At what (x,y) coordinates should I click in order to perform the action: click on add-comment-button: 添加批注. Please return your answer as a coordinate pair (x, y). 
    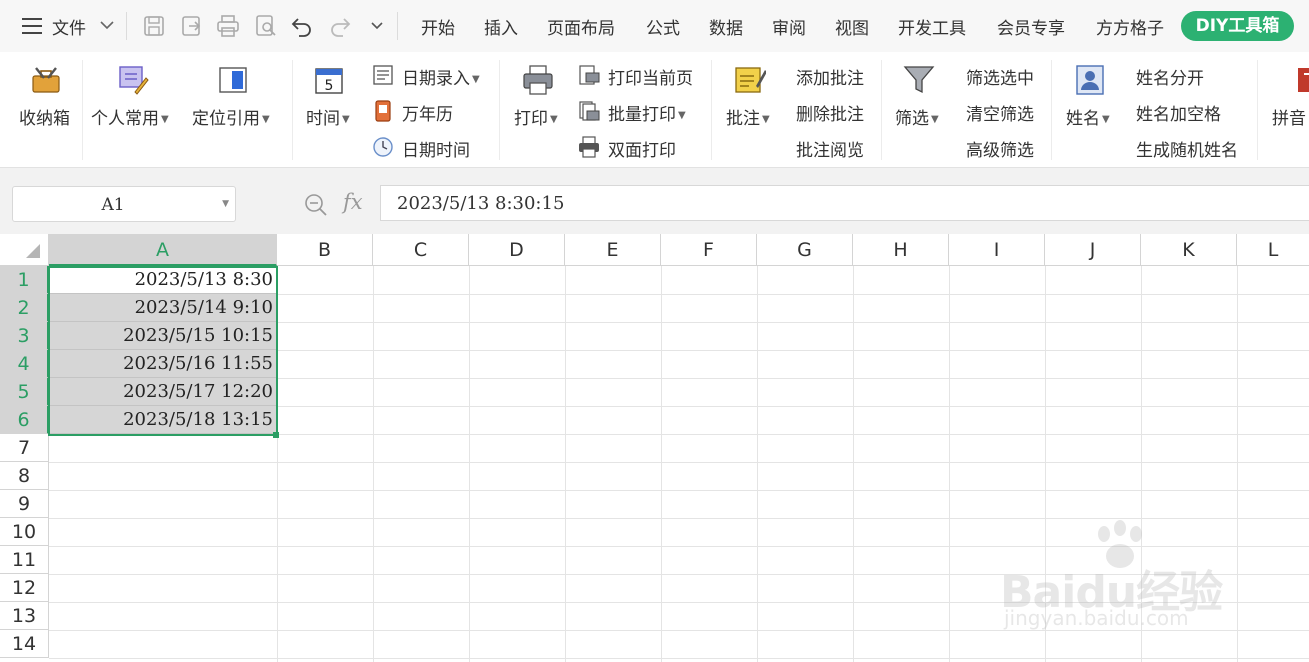
    Looking at the image, I should click on (830, 76).